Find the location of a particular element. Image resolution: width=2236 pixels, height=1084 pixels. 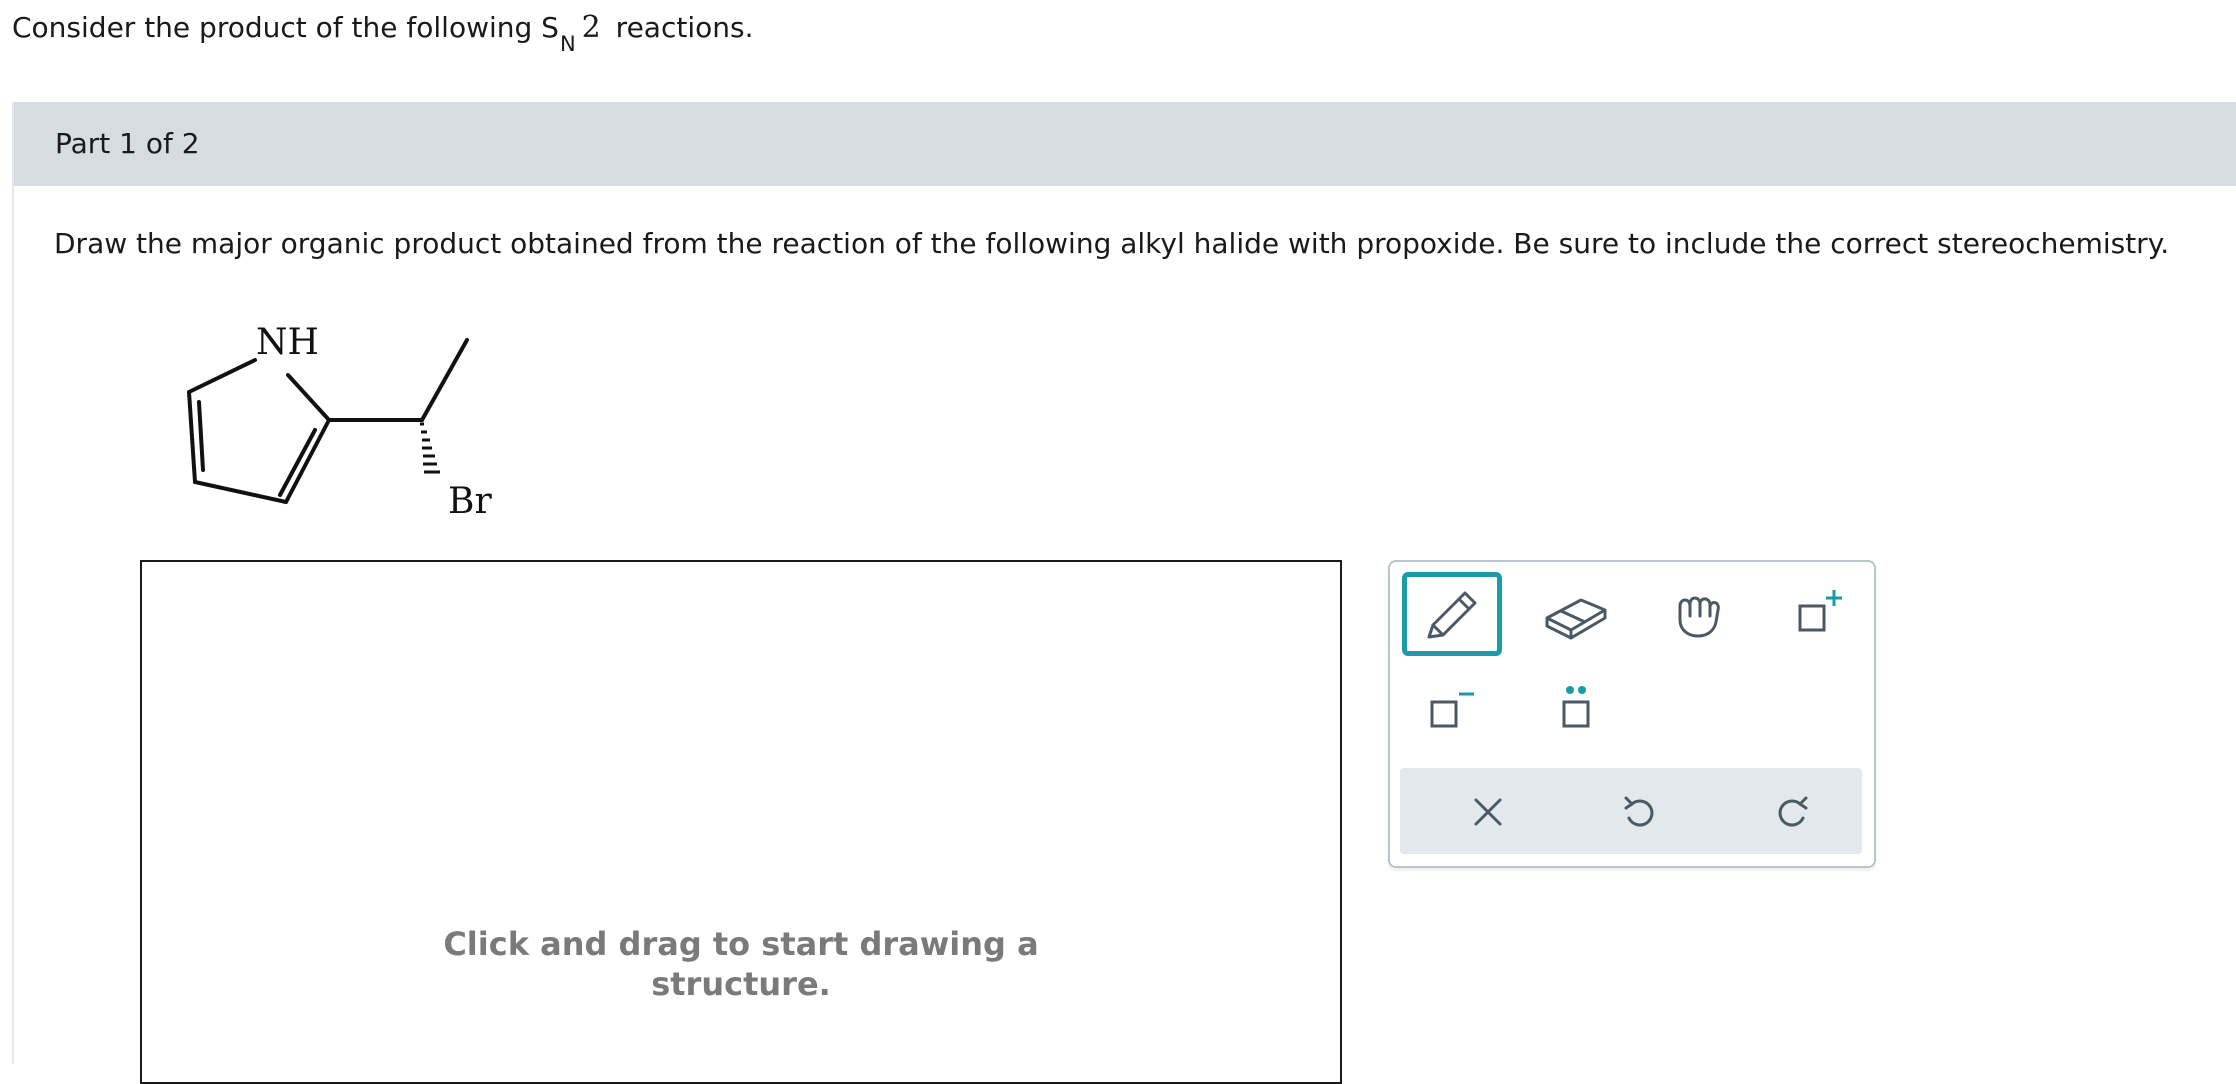

sn-letter: S is located at coordinates (550, 27).